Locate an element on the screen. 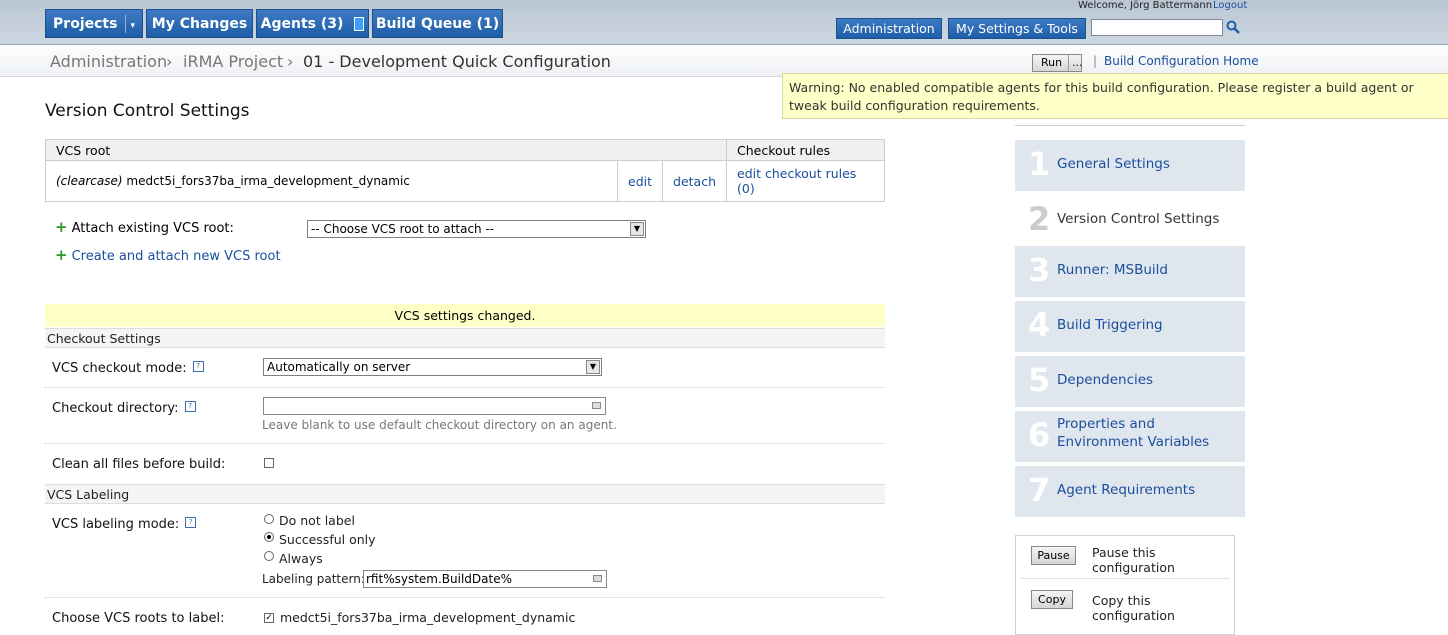  checkout-mode-value: Automatically on server is located at coordinates (339, 367).